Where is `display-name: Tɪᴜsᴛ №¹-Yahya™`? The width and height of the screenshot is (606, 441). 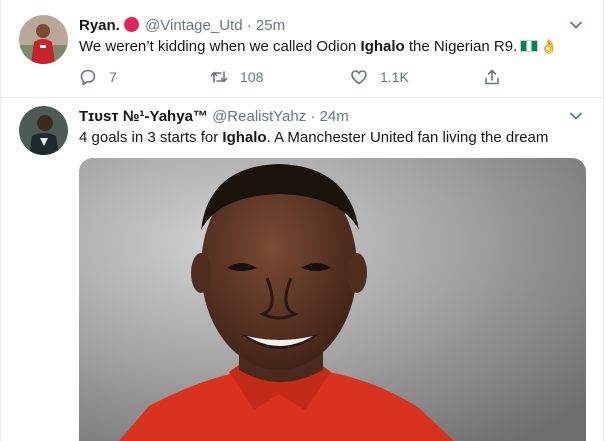
display-name: Tɪᴜsᴛ №¹-Yahya™ is located at coordinates (143, 116).